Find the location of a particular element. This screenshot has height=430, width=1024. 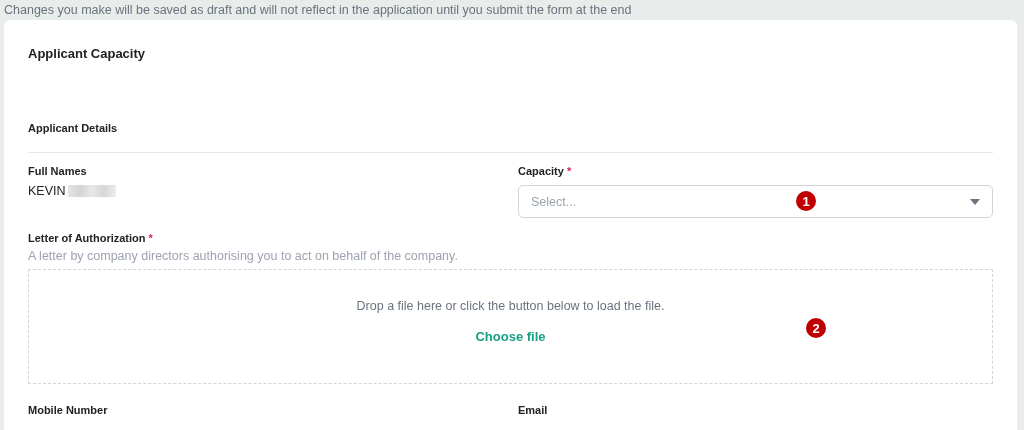

section-heading: Applicant Details is located at coordinates (73, 128).